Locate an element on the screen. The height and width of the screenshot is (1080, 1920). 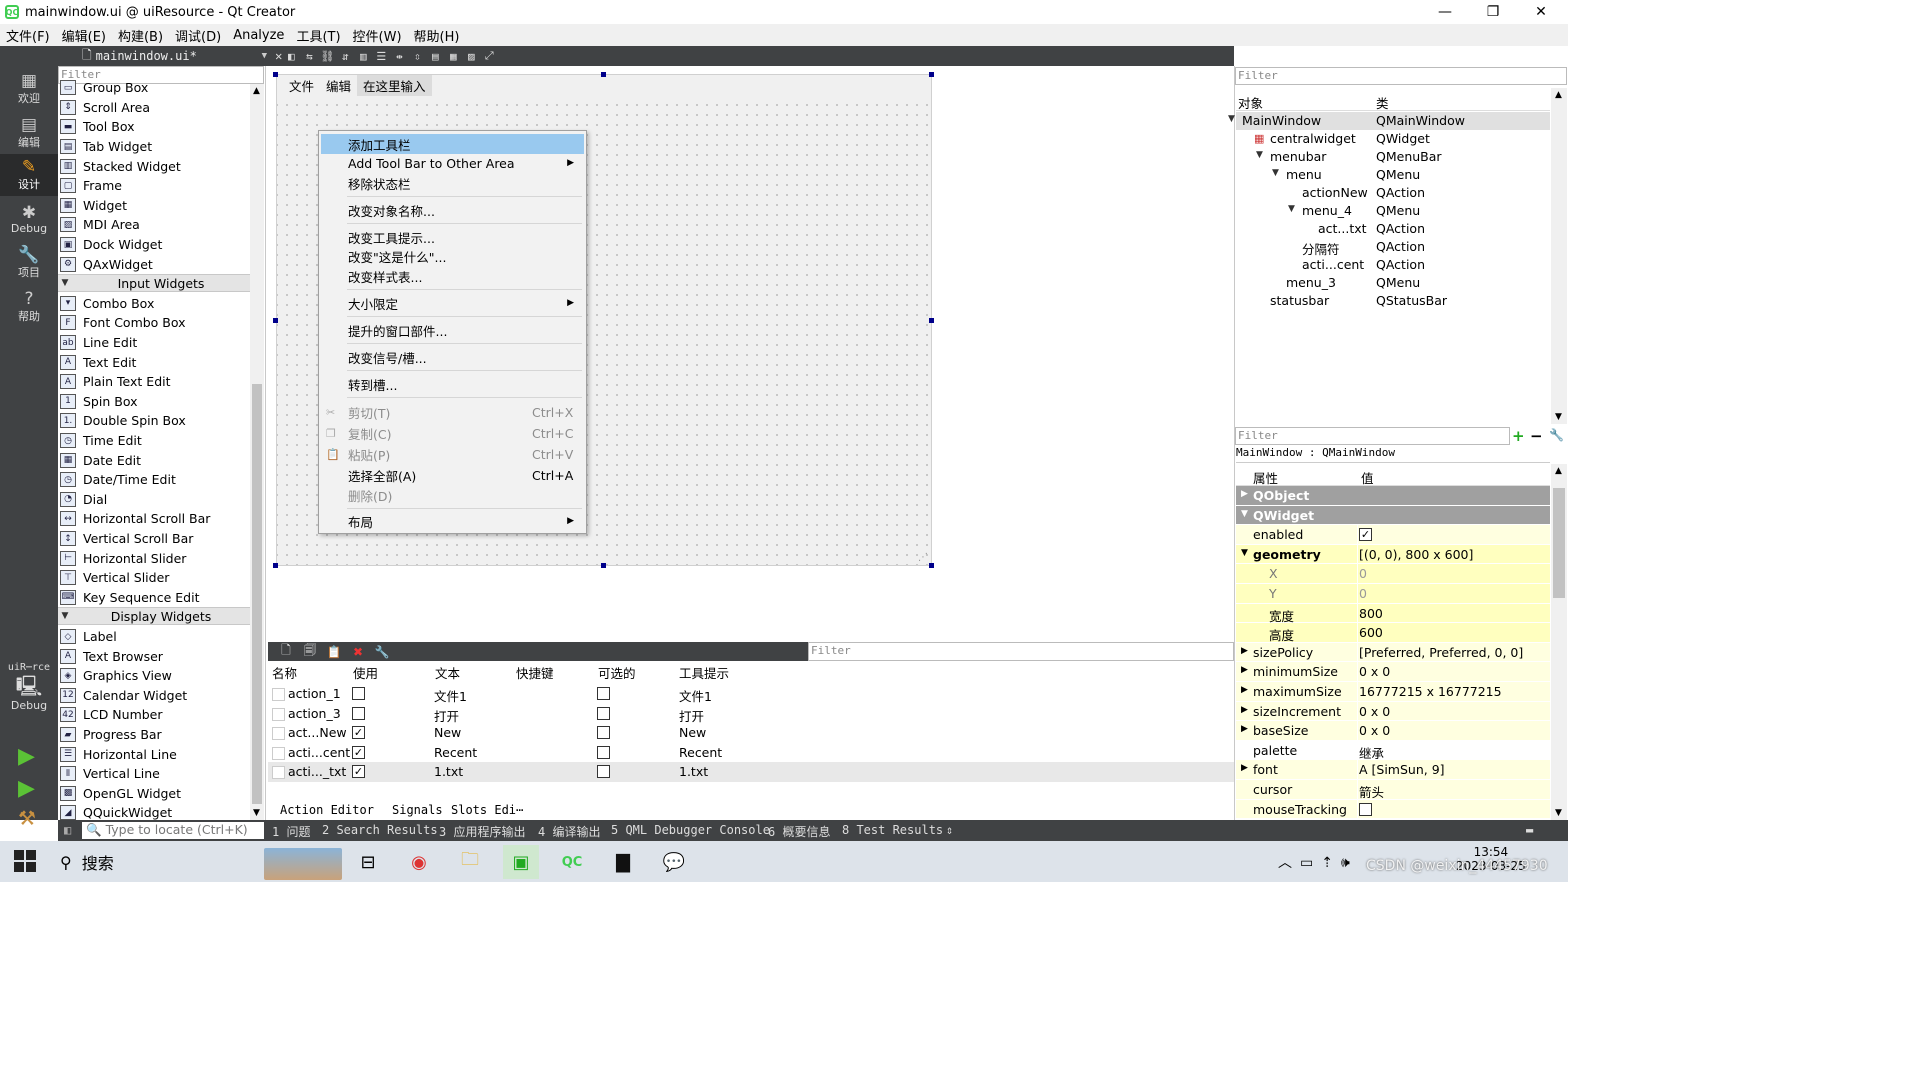
edit-buddies-icon: ⛓ is located at coordinates (327, 56).